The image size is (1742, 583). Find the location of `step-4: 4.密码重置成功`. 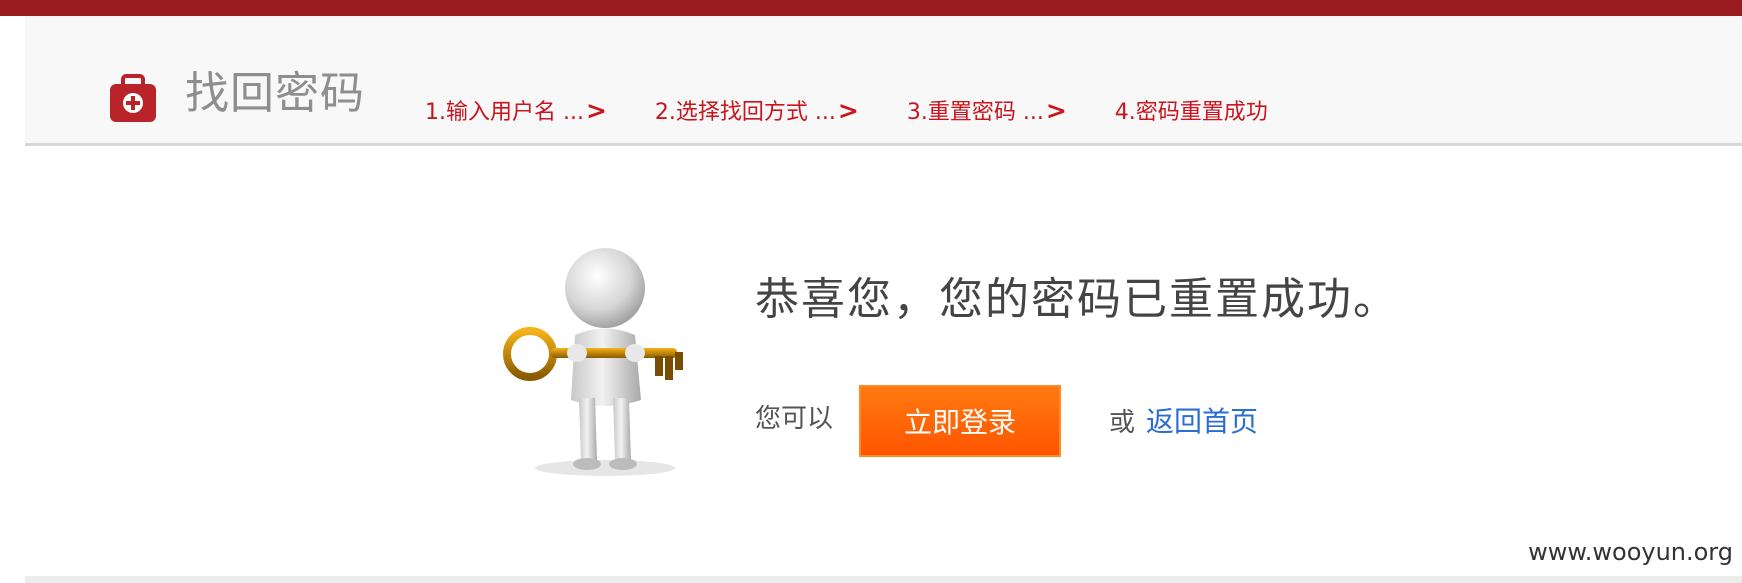

step-4: 4.密码重置成功 is located at coordinates (1191, 110).